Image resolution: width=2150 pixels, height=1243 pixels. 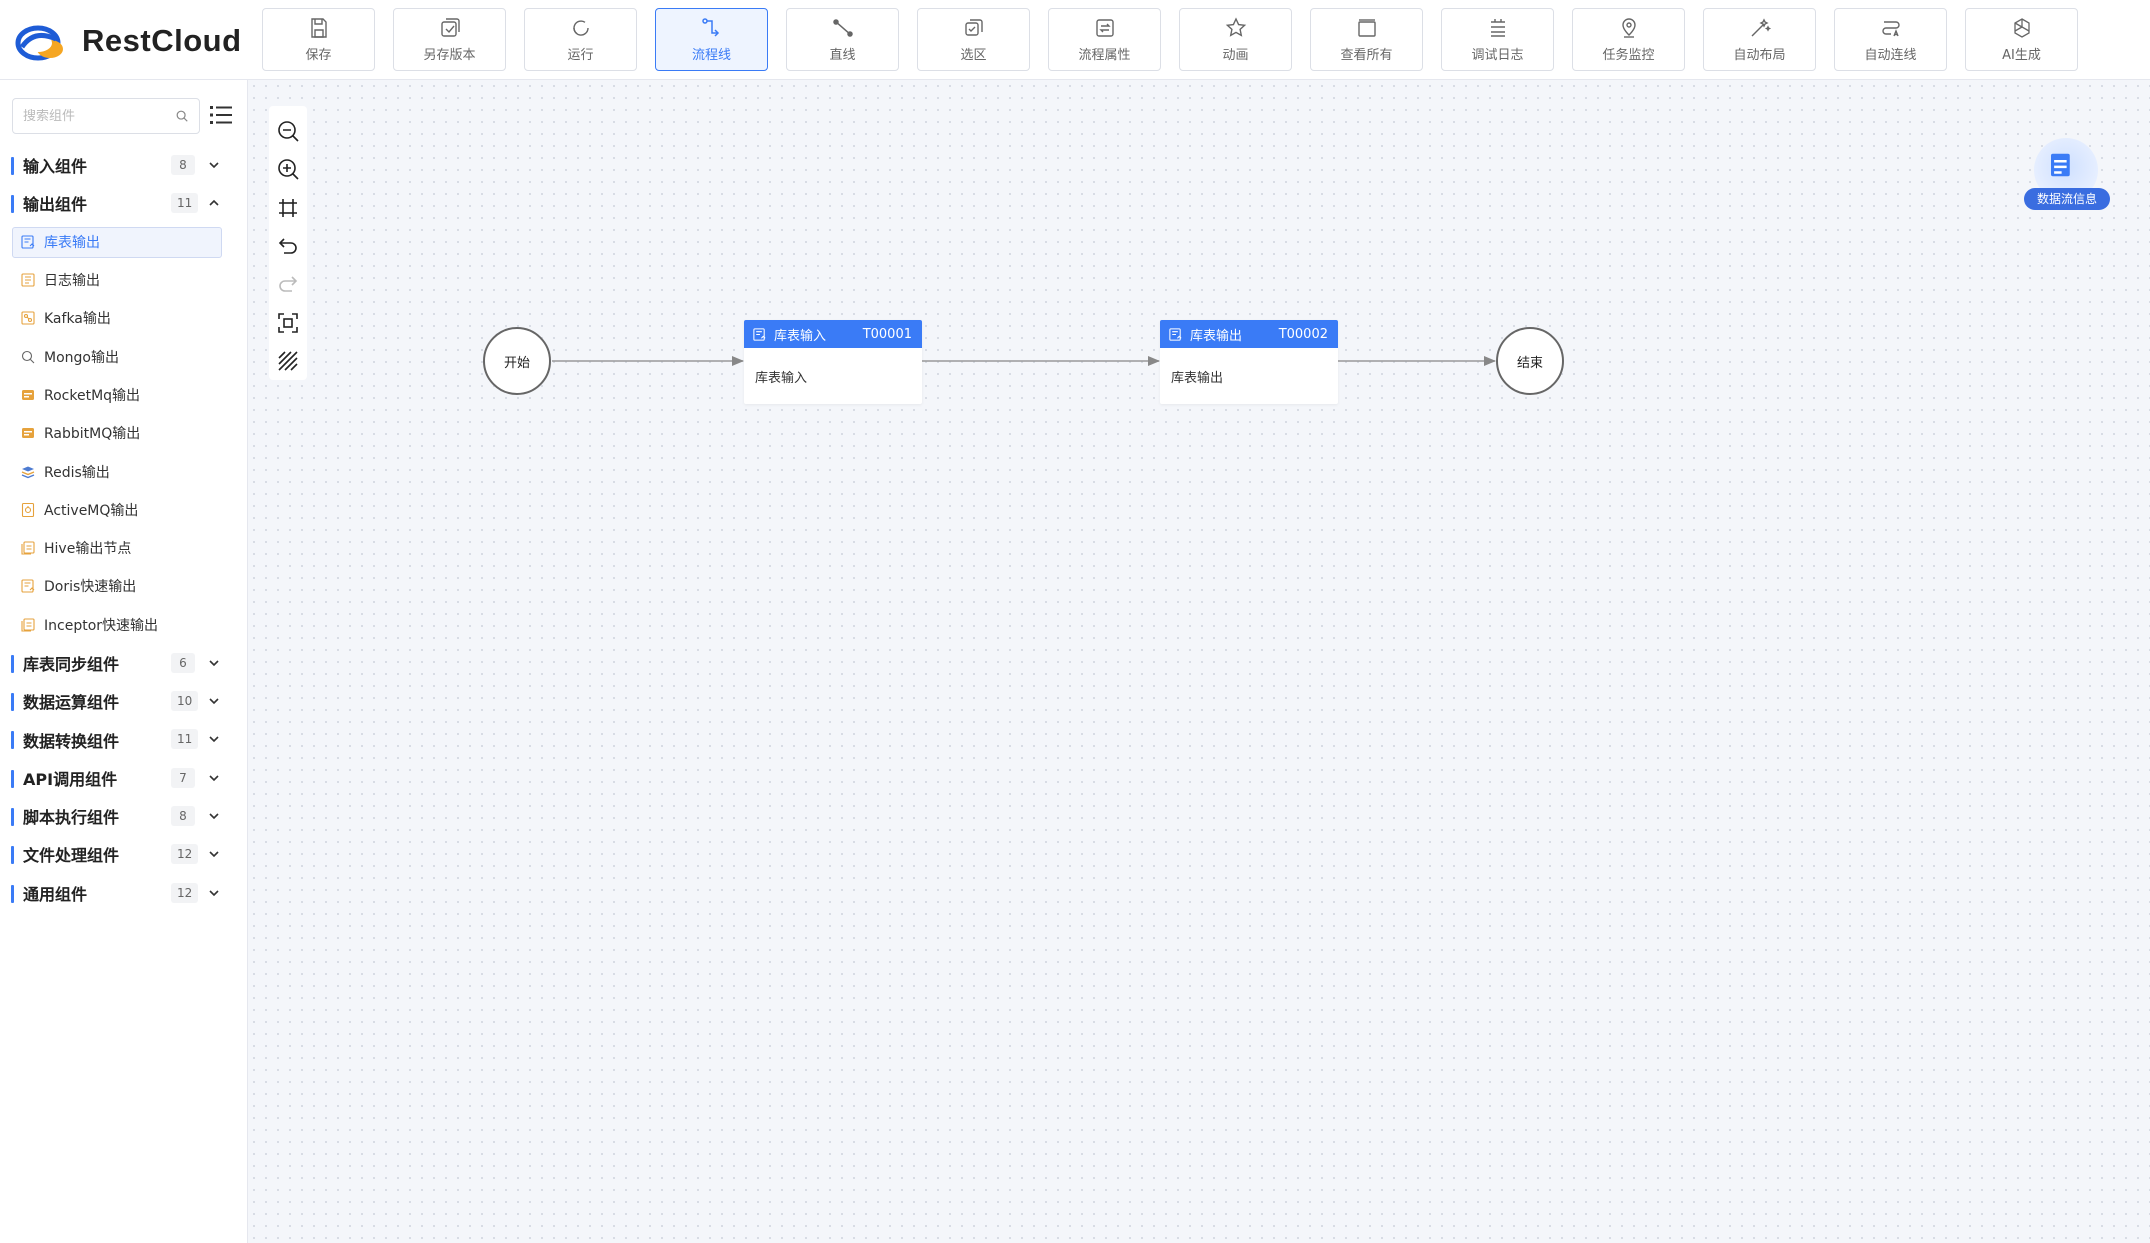 I want to click on group-table-sync-components: 库表同步组件 6, so click(x=124, y=663).